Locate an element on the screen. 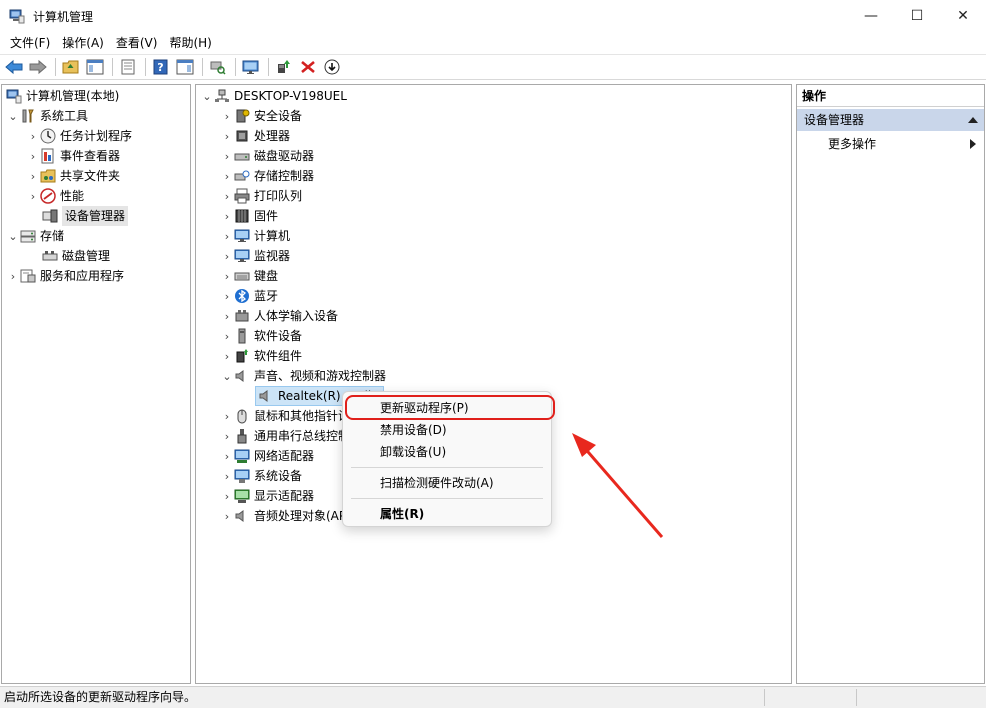  back-button is located at coordinates (14, 67).